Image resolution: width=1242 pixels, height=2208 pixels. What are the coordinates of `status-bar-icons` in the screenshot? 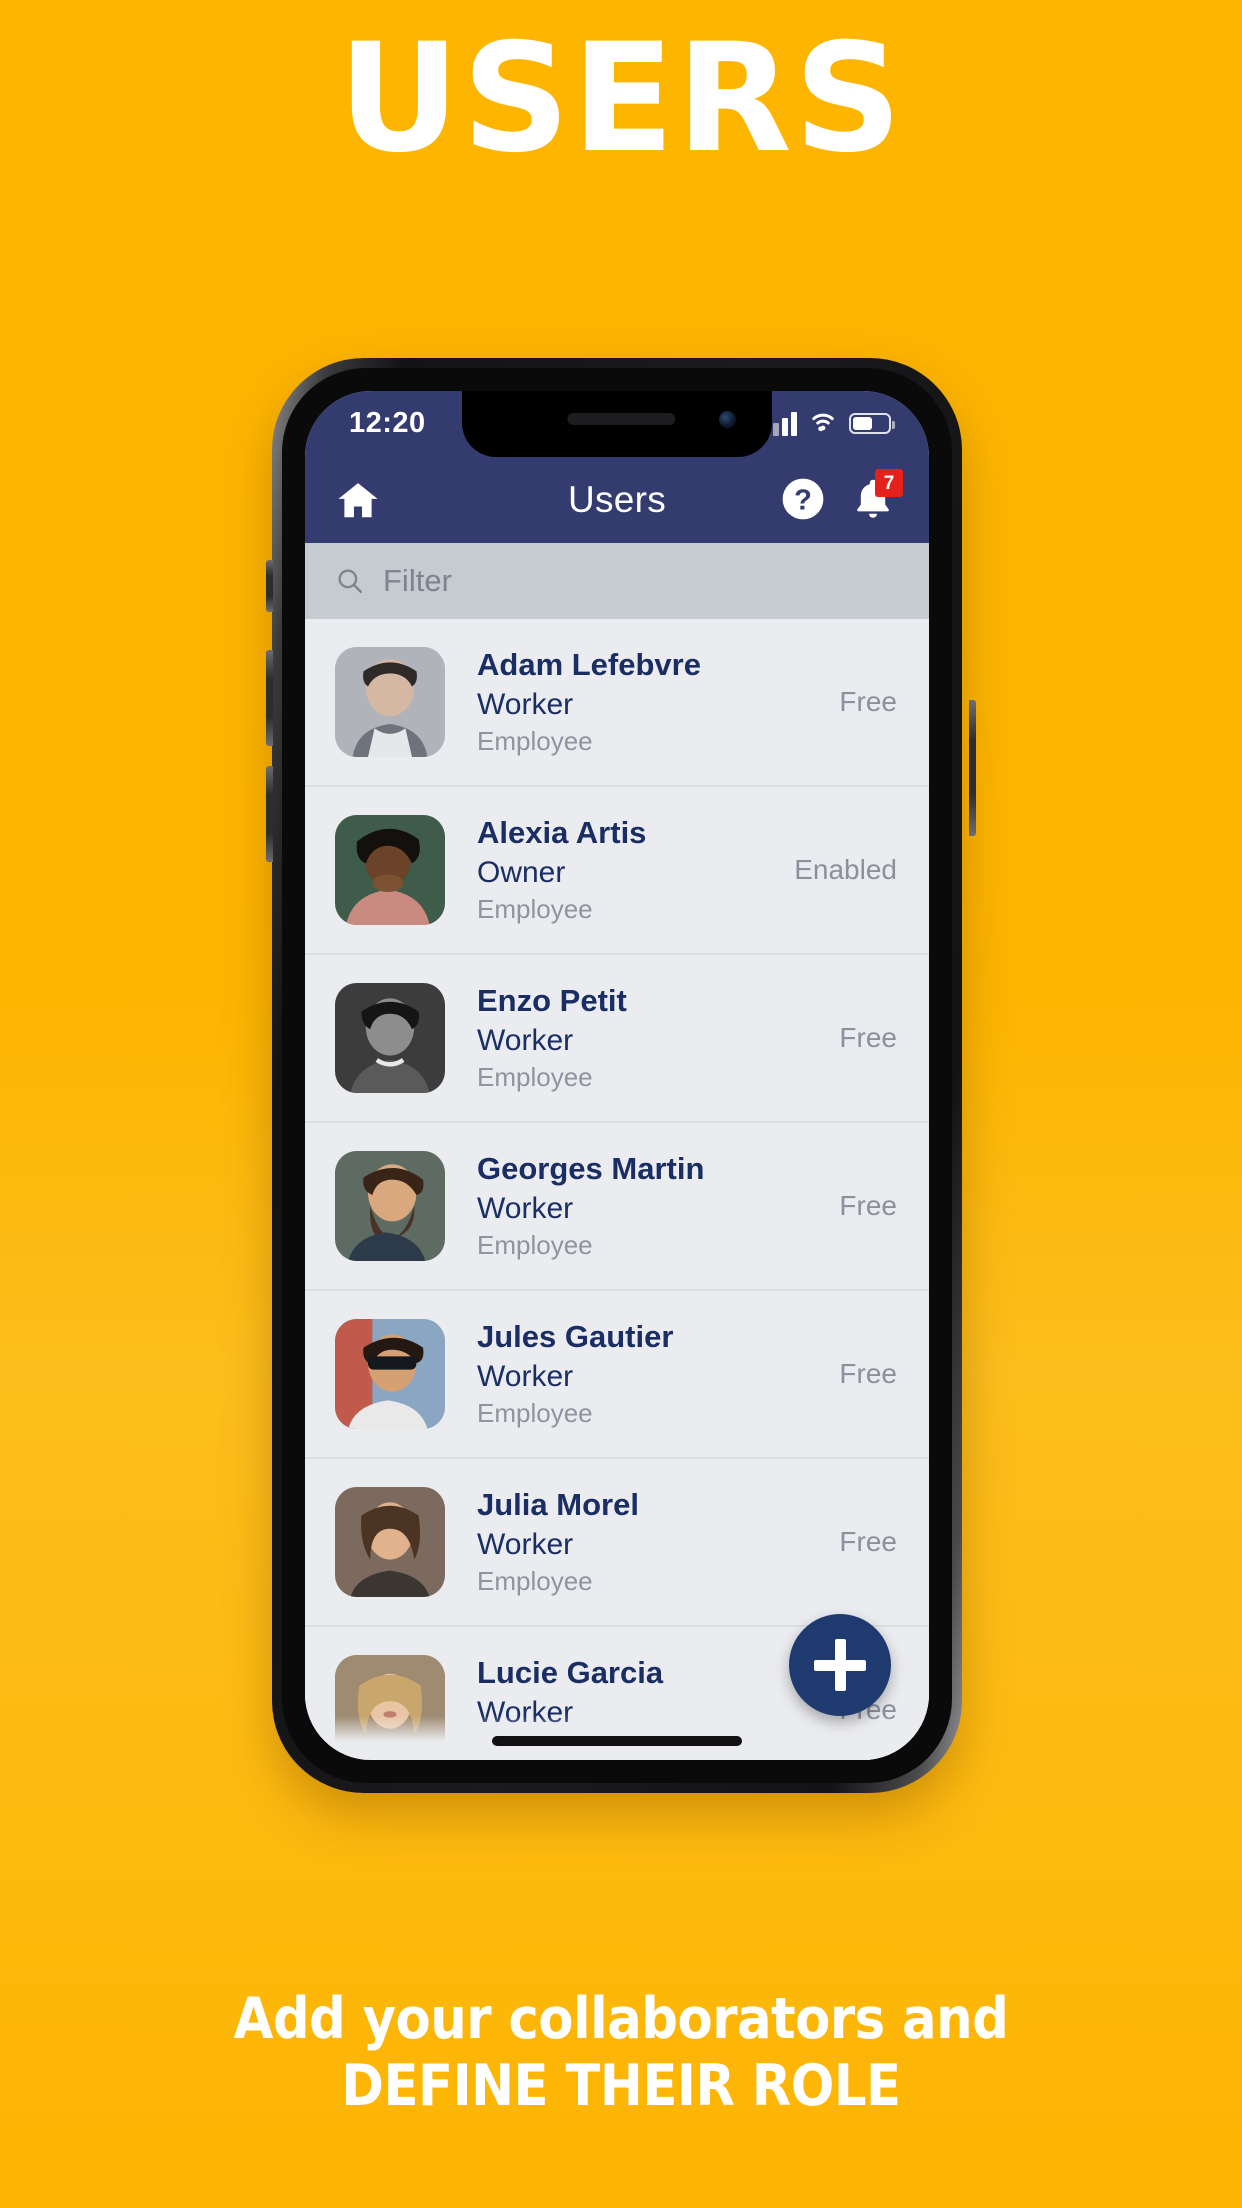 It's located at (829, 423).